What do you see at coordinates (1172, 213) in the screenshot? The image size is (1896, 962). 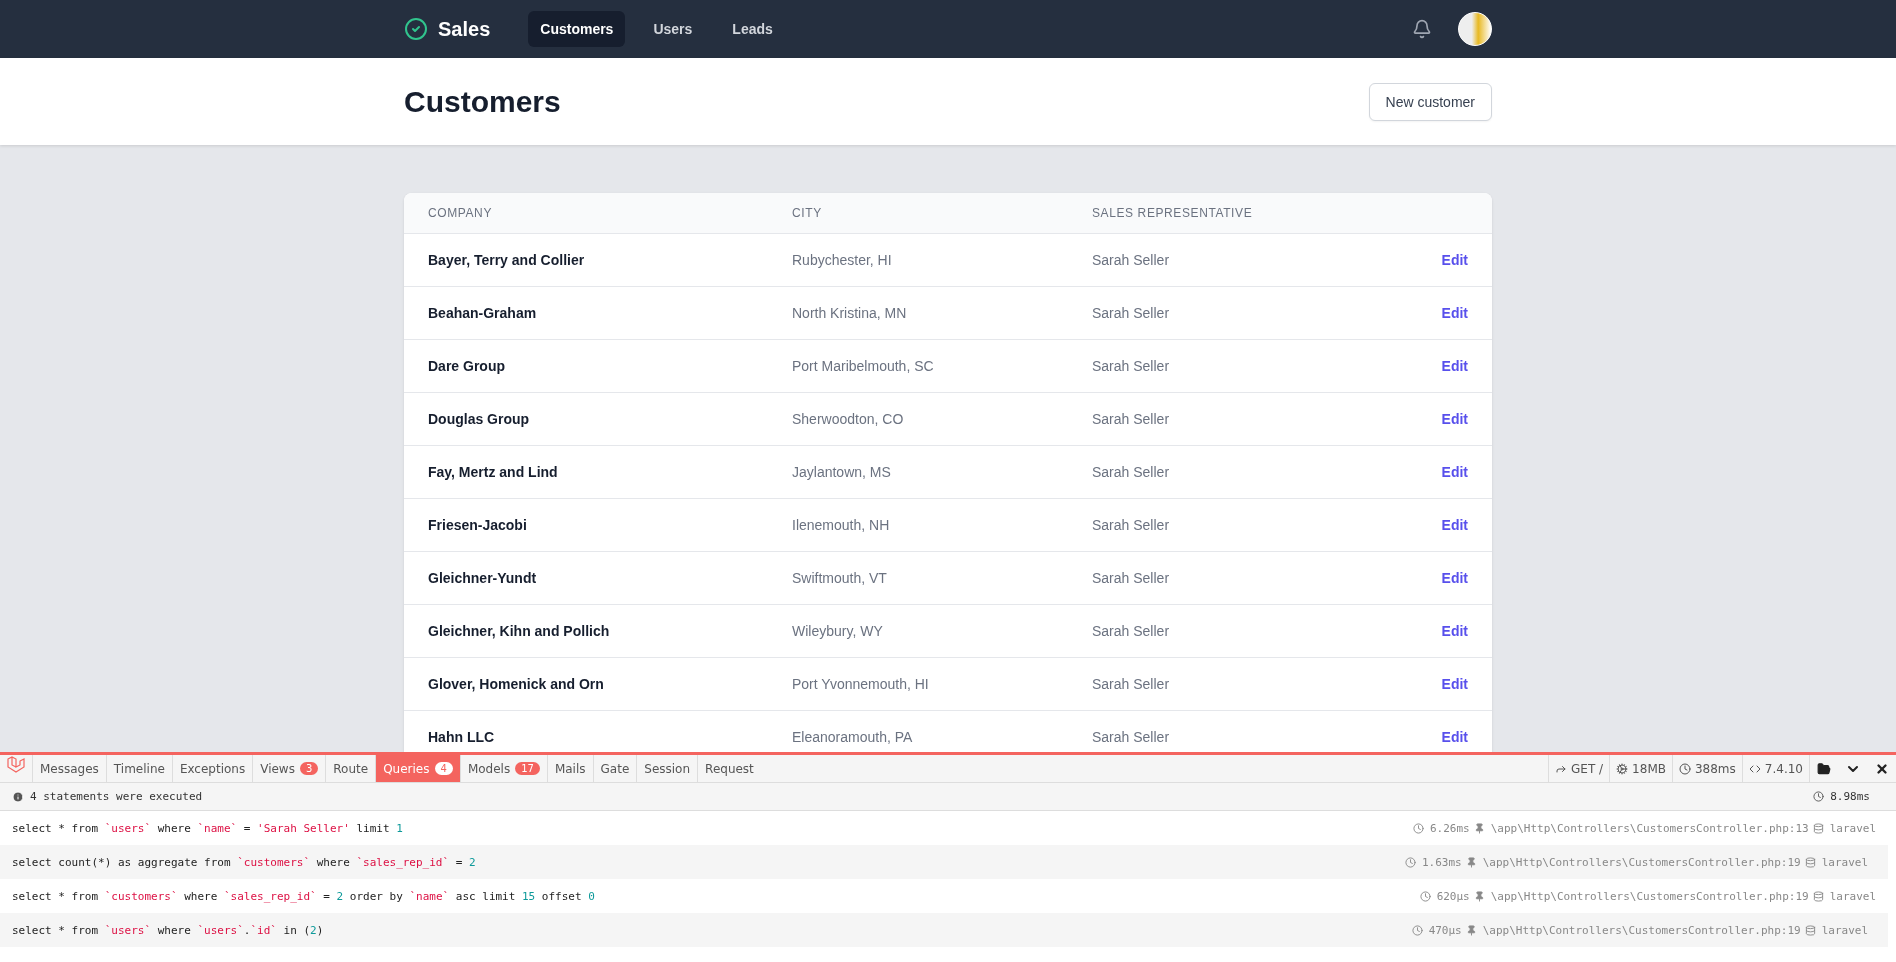 I see `column-header: SALES REPRESENTATIVE` at bounding box center [1172, 213].